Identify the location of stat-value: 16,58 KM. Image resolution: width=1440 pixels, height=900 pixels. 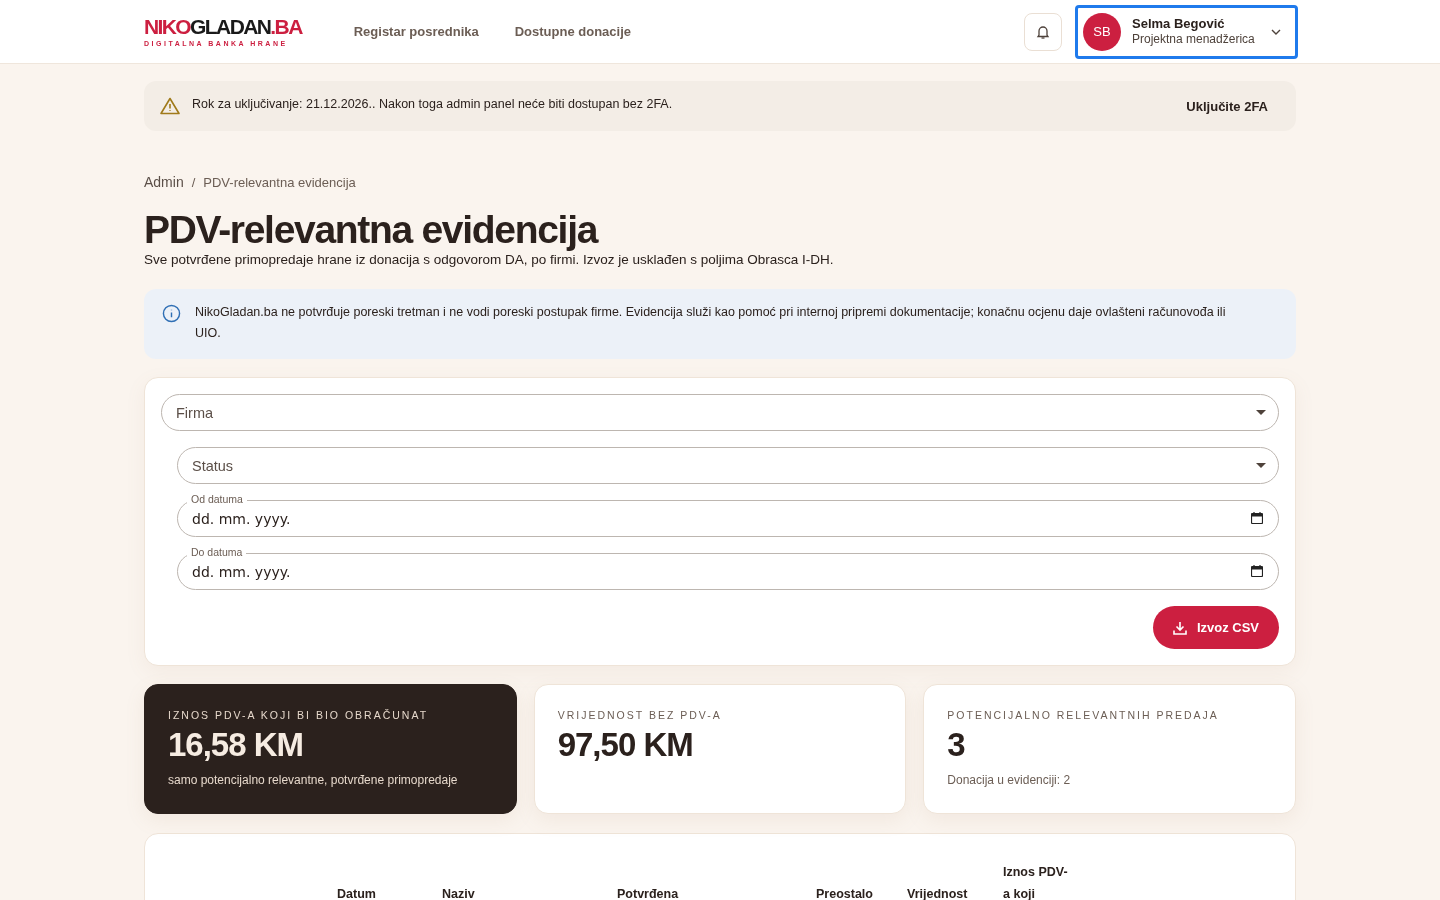
(236, 745).